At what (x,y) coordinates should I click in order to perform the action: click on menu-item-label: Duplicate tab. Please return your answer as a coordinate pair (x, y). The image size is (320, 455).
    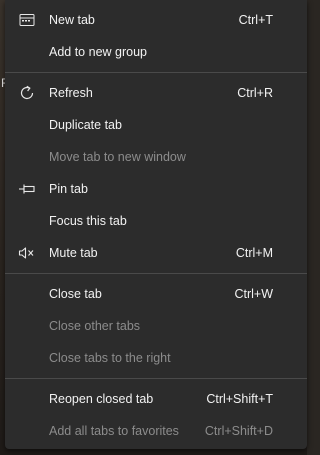
    Looking at the image, I should click on (85, 125).